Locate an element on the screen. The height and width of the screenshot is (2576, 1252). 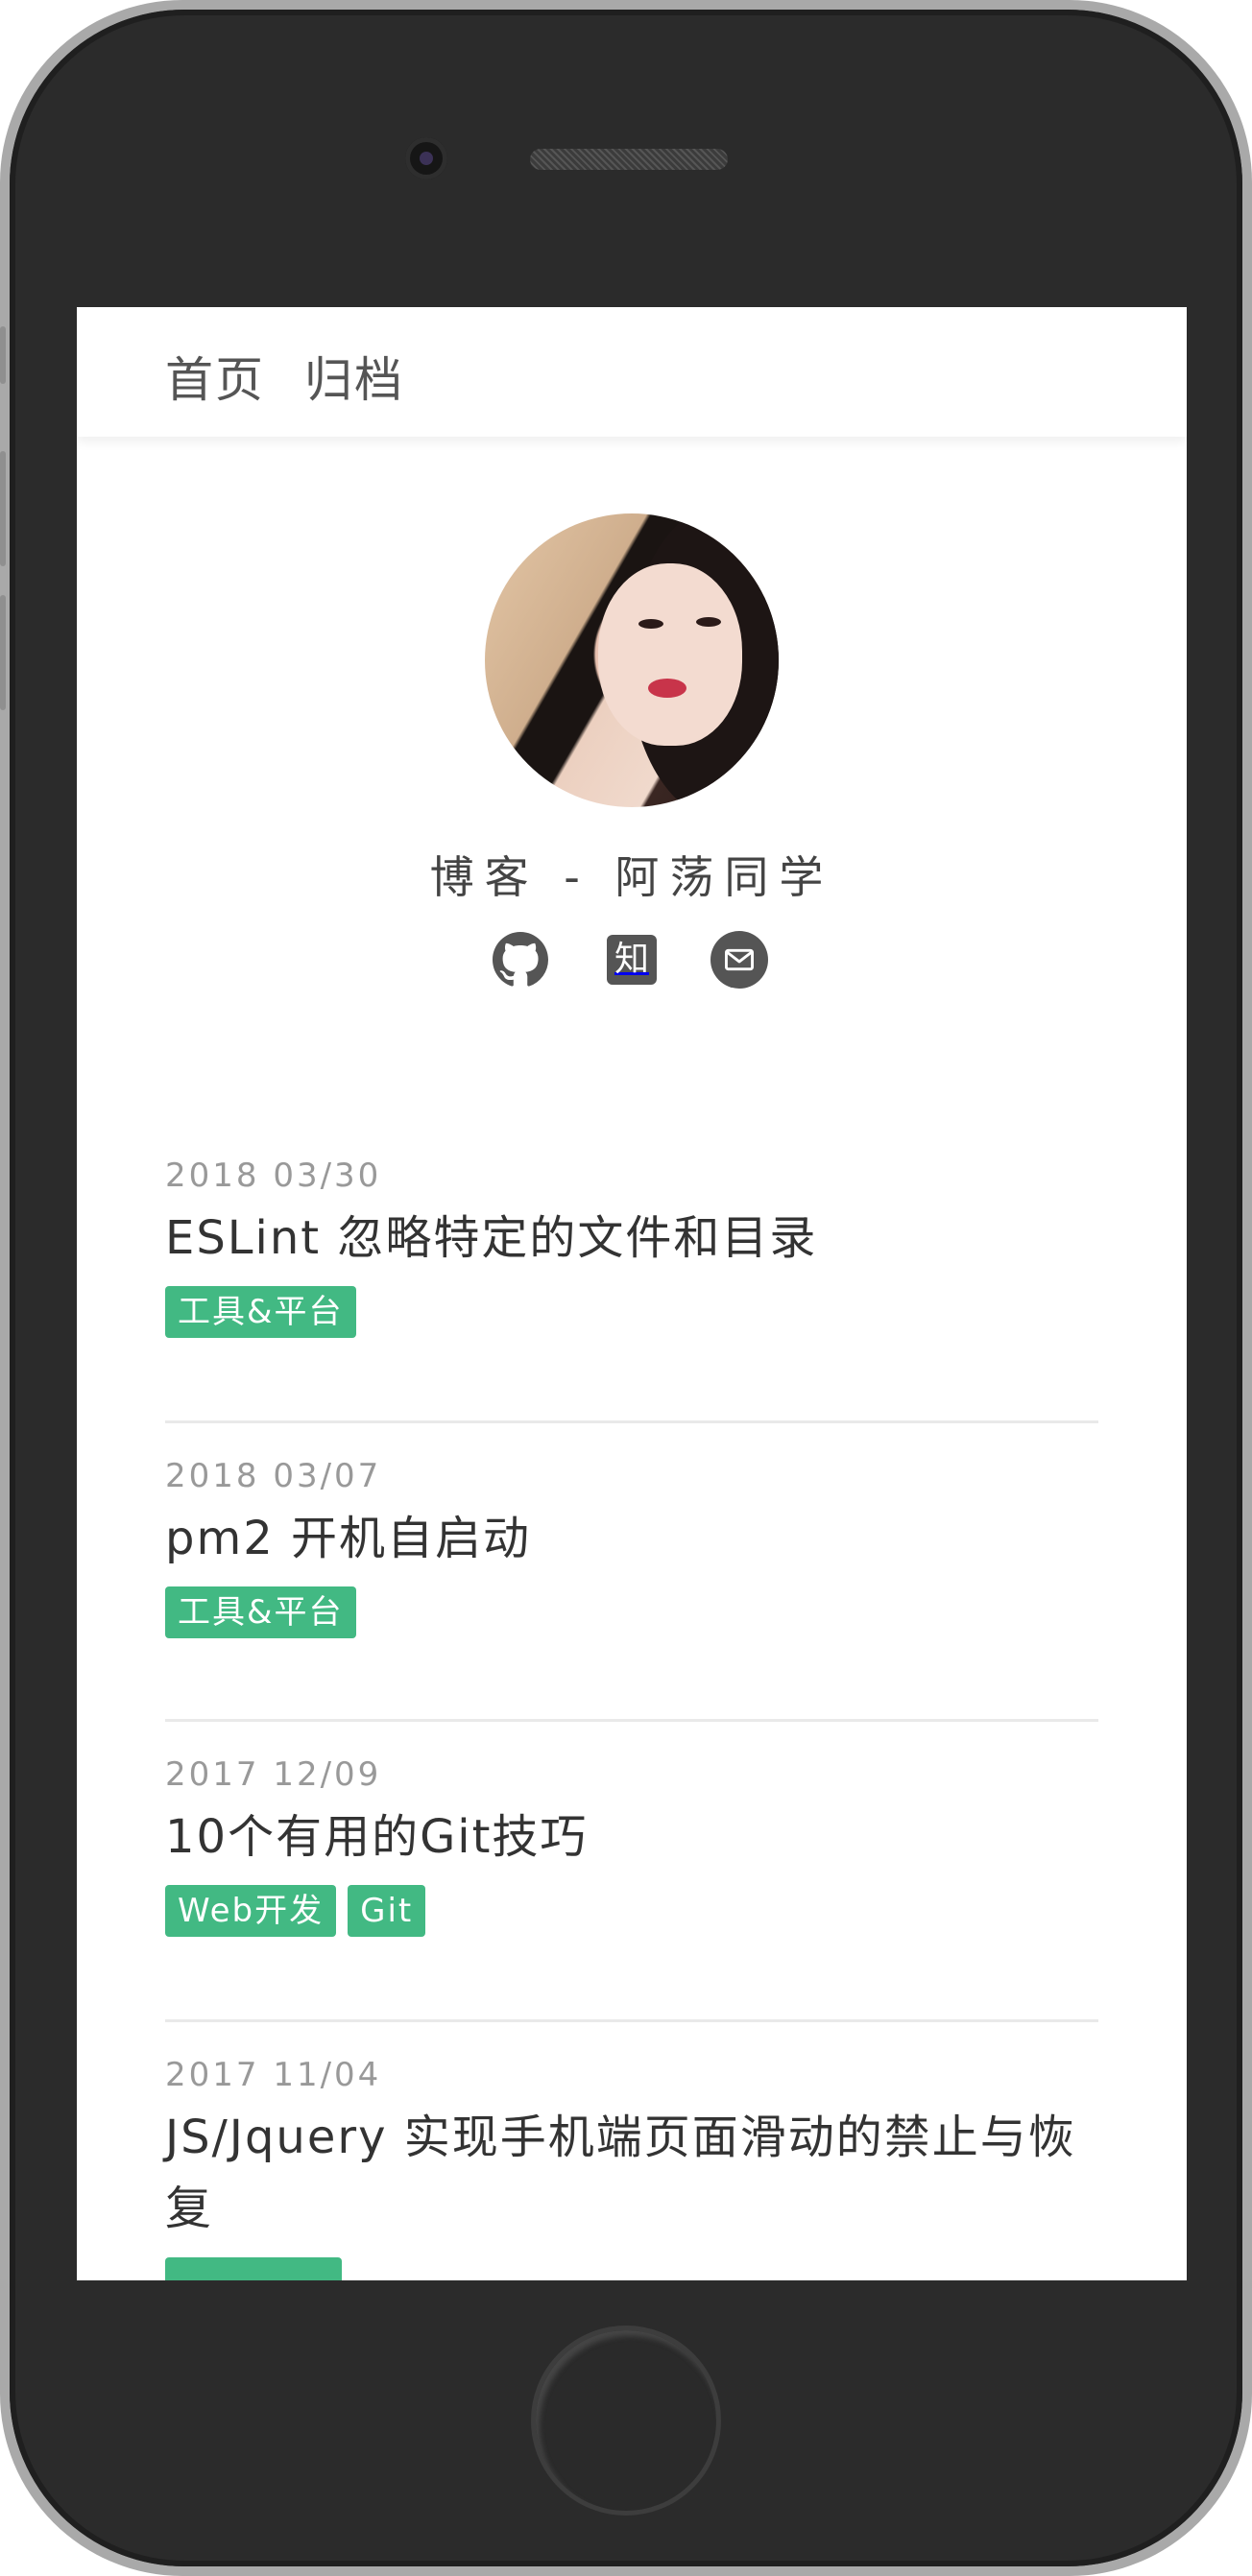
home-button is located at coordinates (626, 2421).